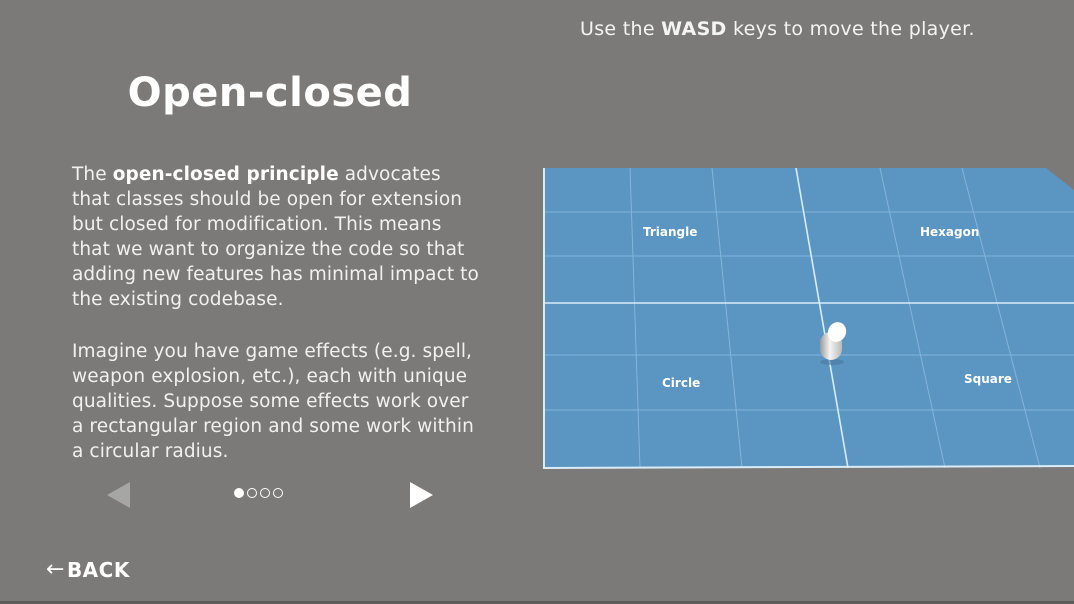 The width and height of the screenshot is (1074, 604). What do you see at coordinates (92, 174) in the screenshot?
I see `para1-lead: The` at bounding box center [92, 174].